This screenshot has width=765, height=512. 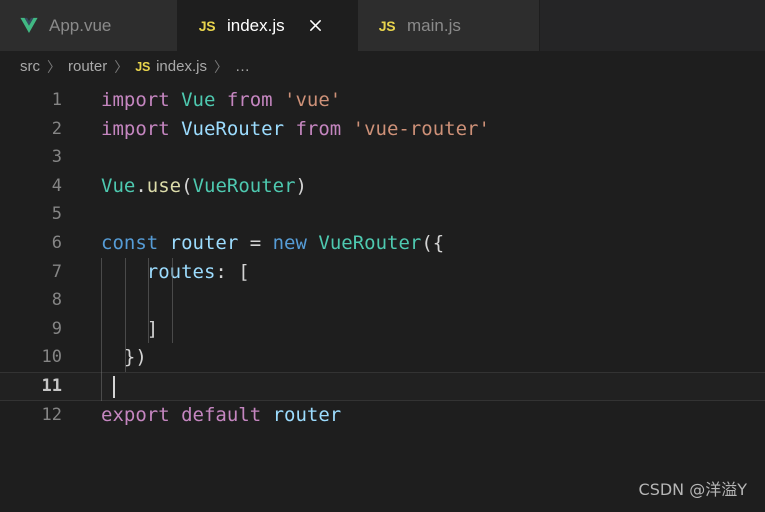 I want to click on code-token: ], so click(x=130, y=328).